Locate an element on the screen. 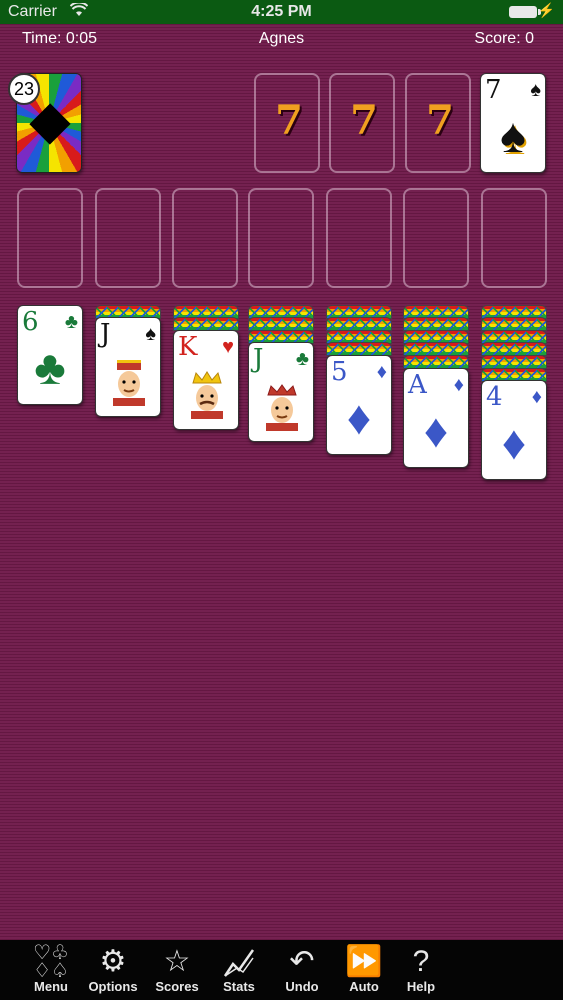 The image size is (563, 1000). card-rank: 7 is located at coordinates (493, 90).